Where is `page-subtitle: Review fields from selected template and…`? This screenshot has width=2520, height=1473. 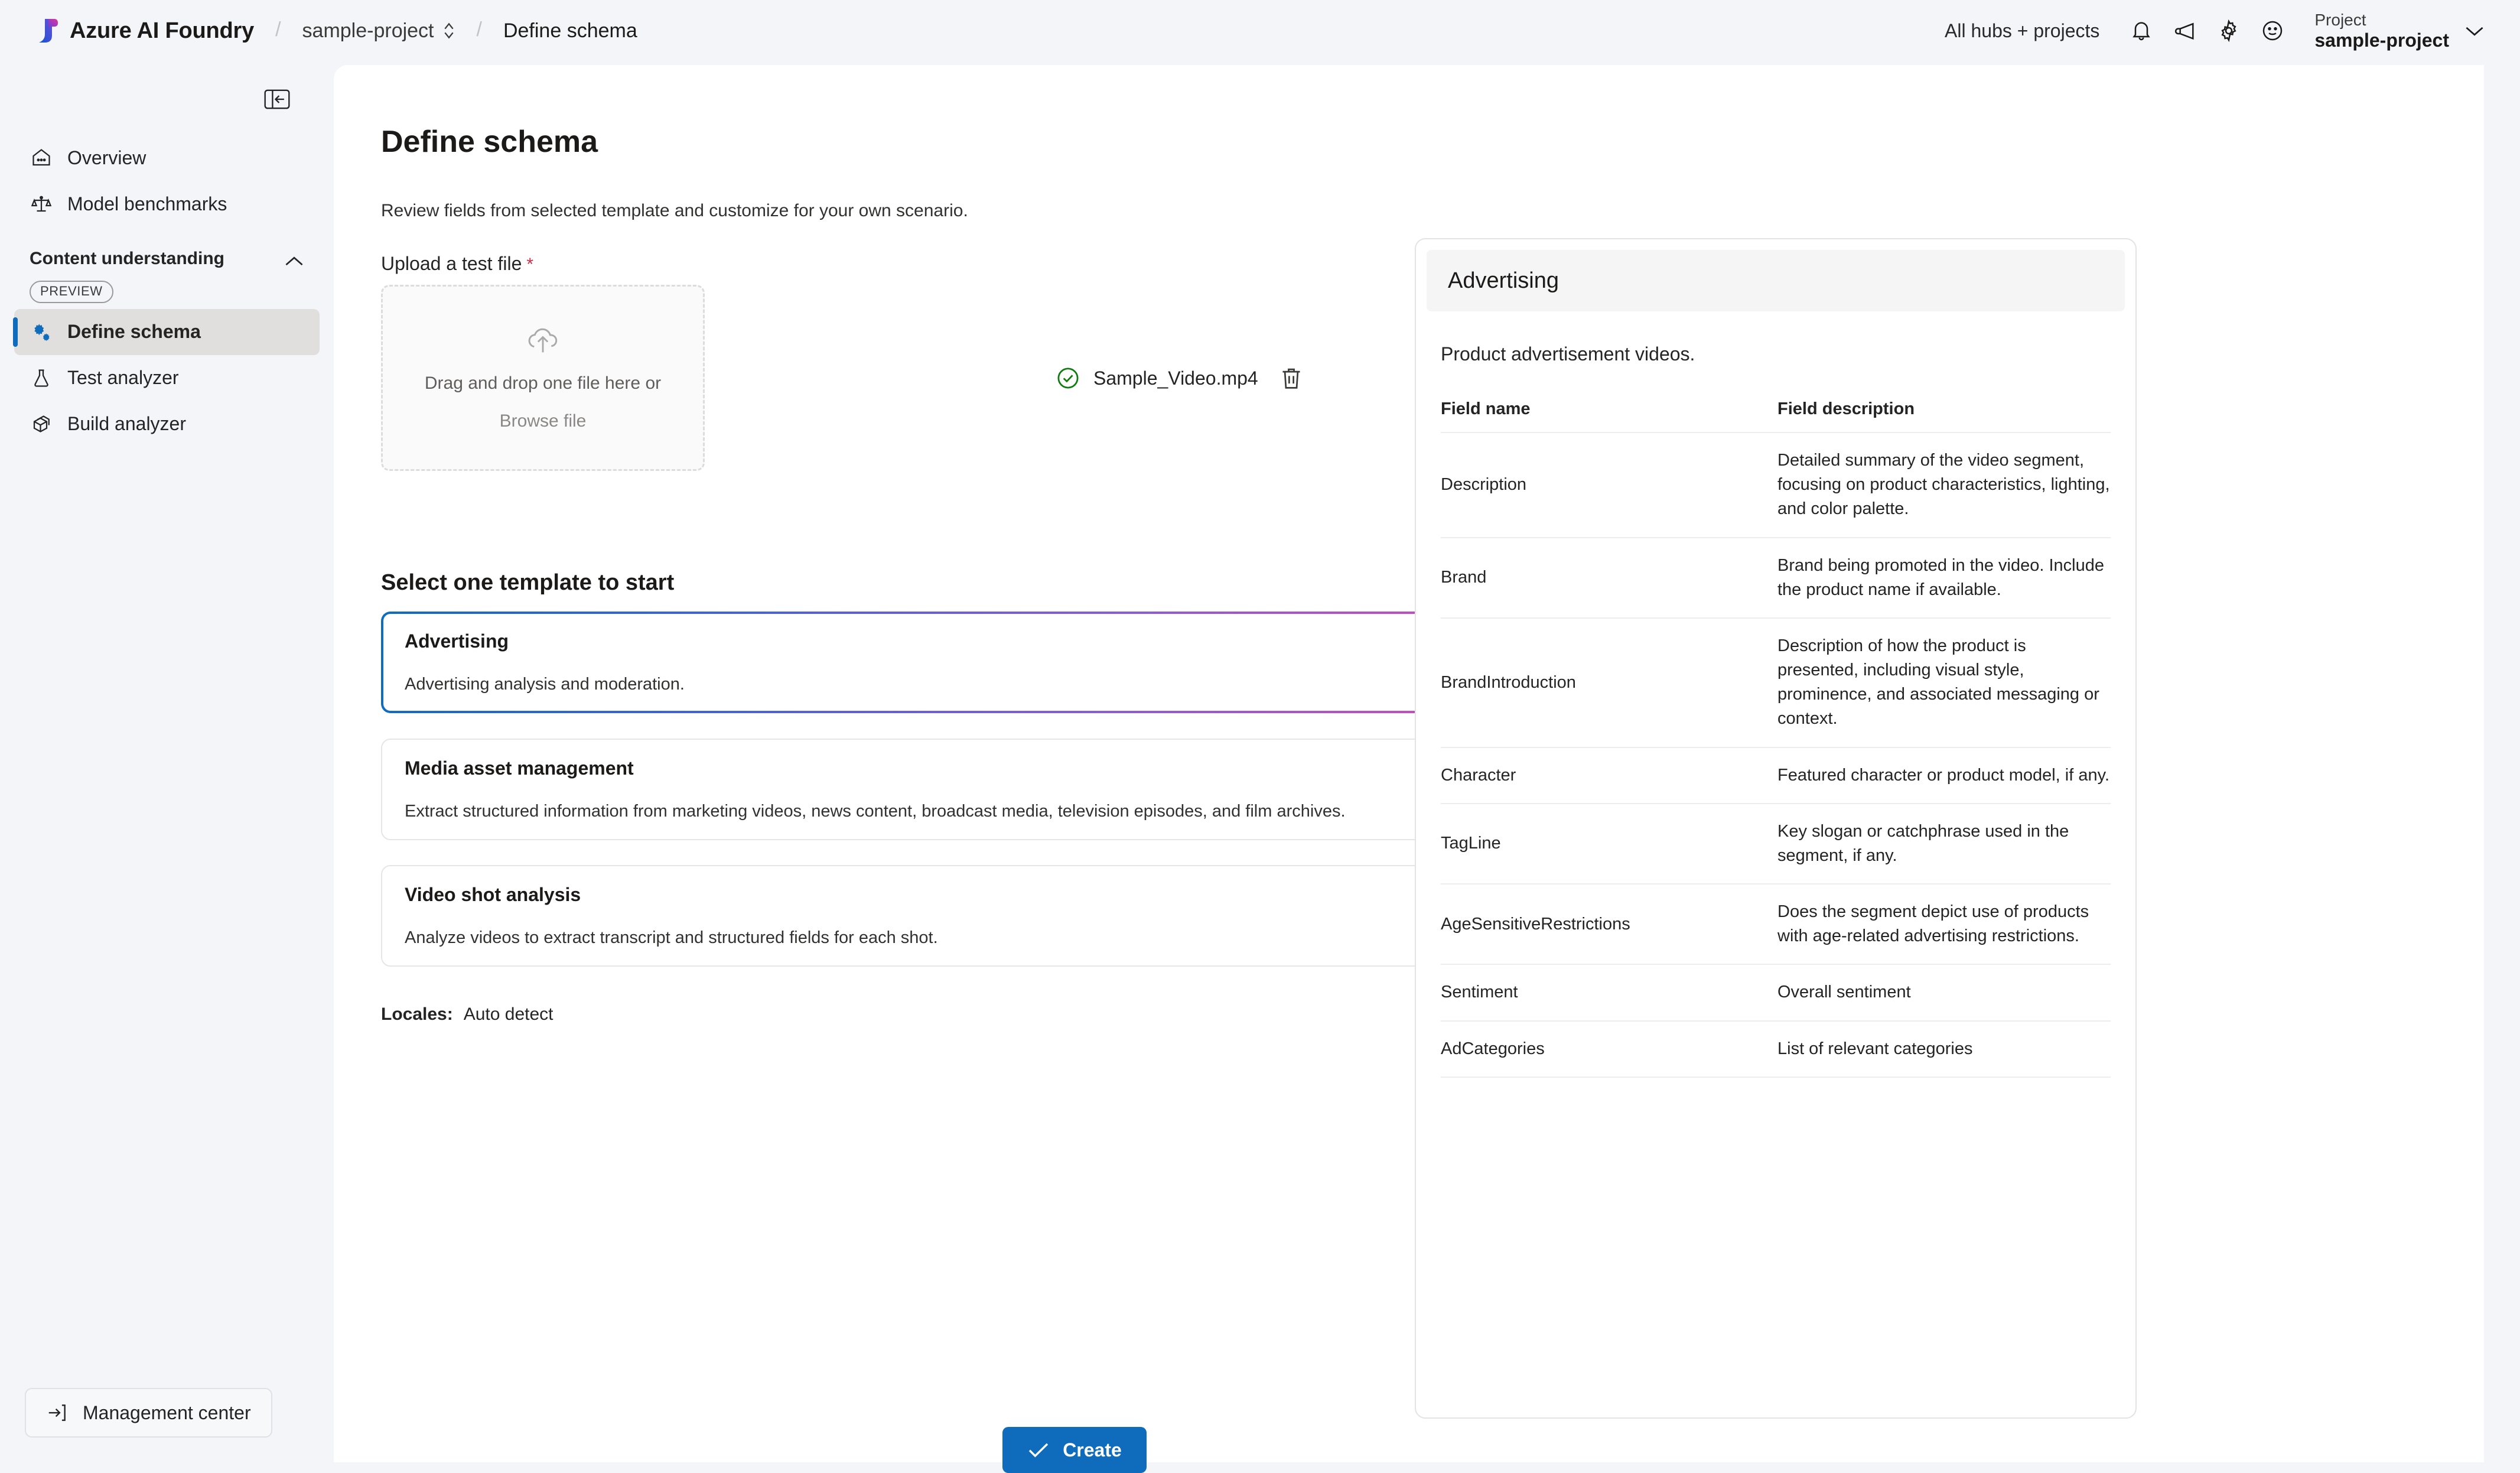
page-subtitle: Review fields from selected template and… is located at coordinates (674, 210).